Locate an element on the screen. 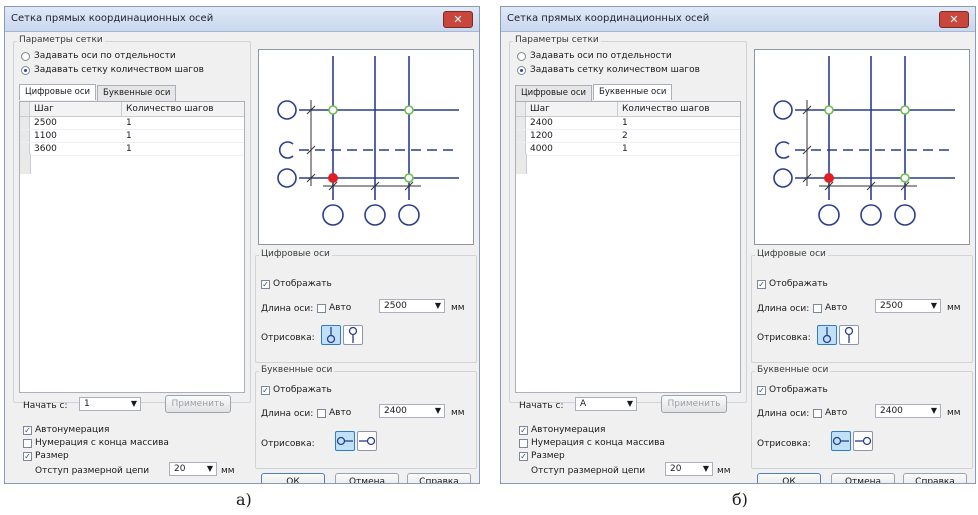  table-row: 4000 1 is located at coordinates (628, 149).